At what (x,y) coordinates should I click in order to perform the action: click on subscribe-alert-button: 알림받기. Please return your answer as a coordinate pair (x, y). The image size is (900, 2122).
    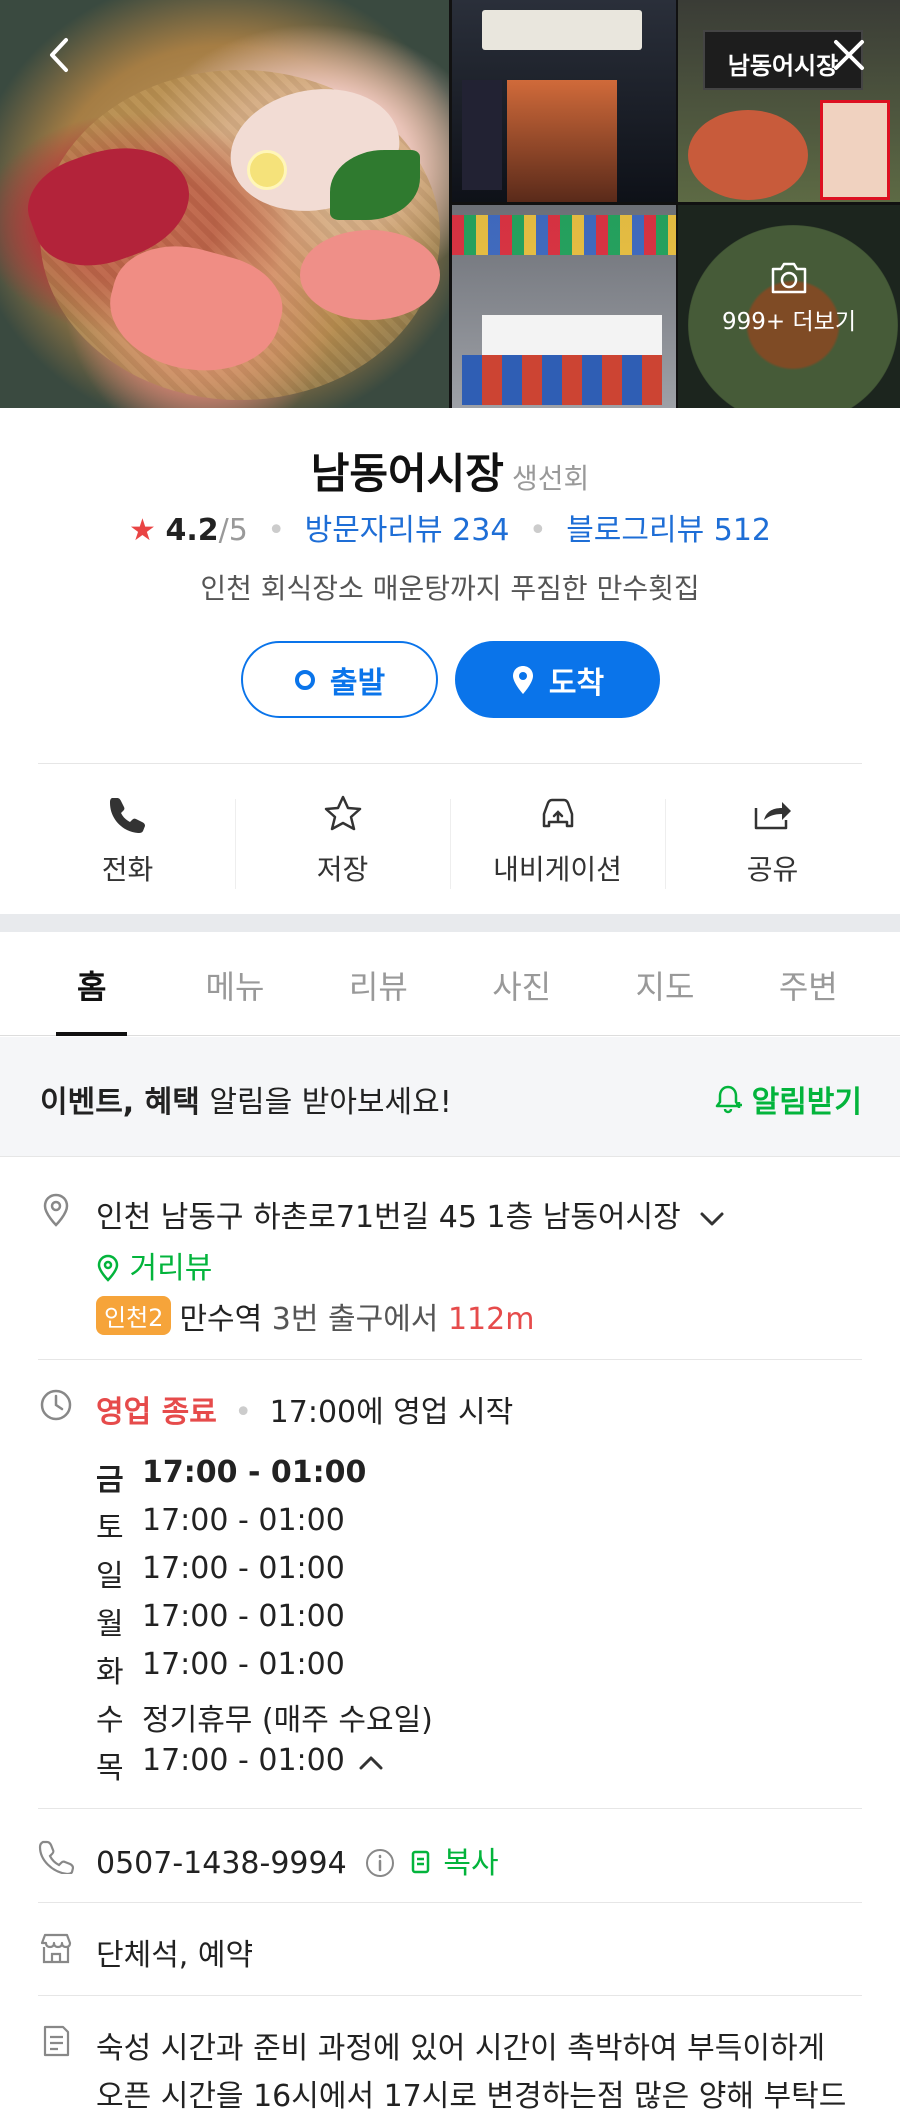
    Looking at the image, I should click on (787, 1099).